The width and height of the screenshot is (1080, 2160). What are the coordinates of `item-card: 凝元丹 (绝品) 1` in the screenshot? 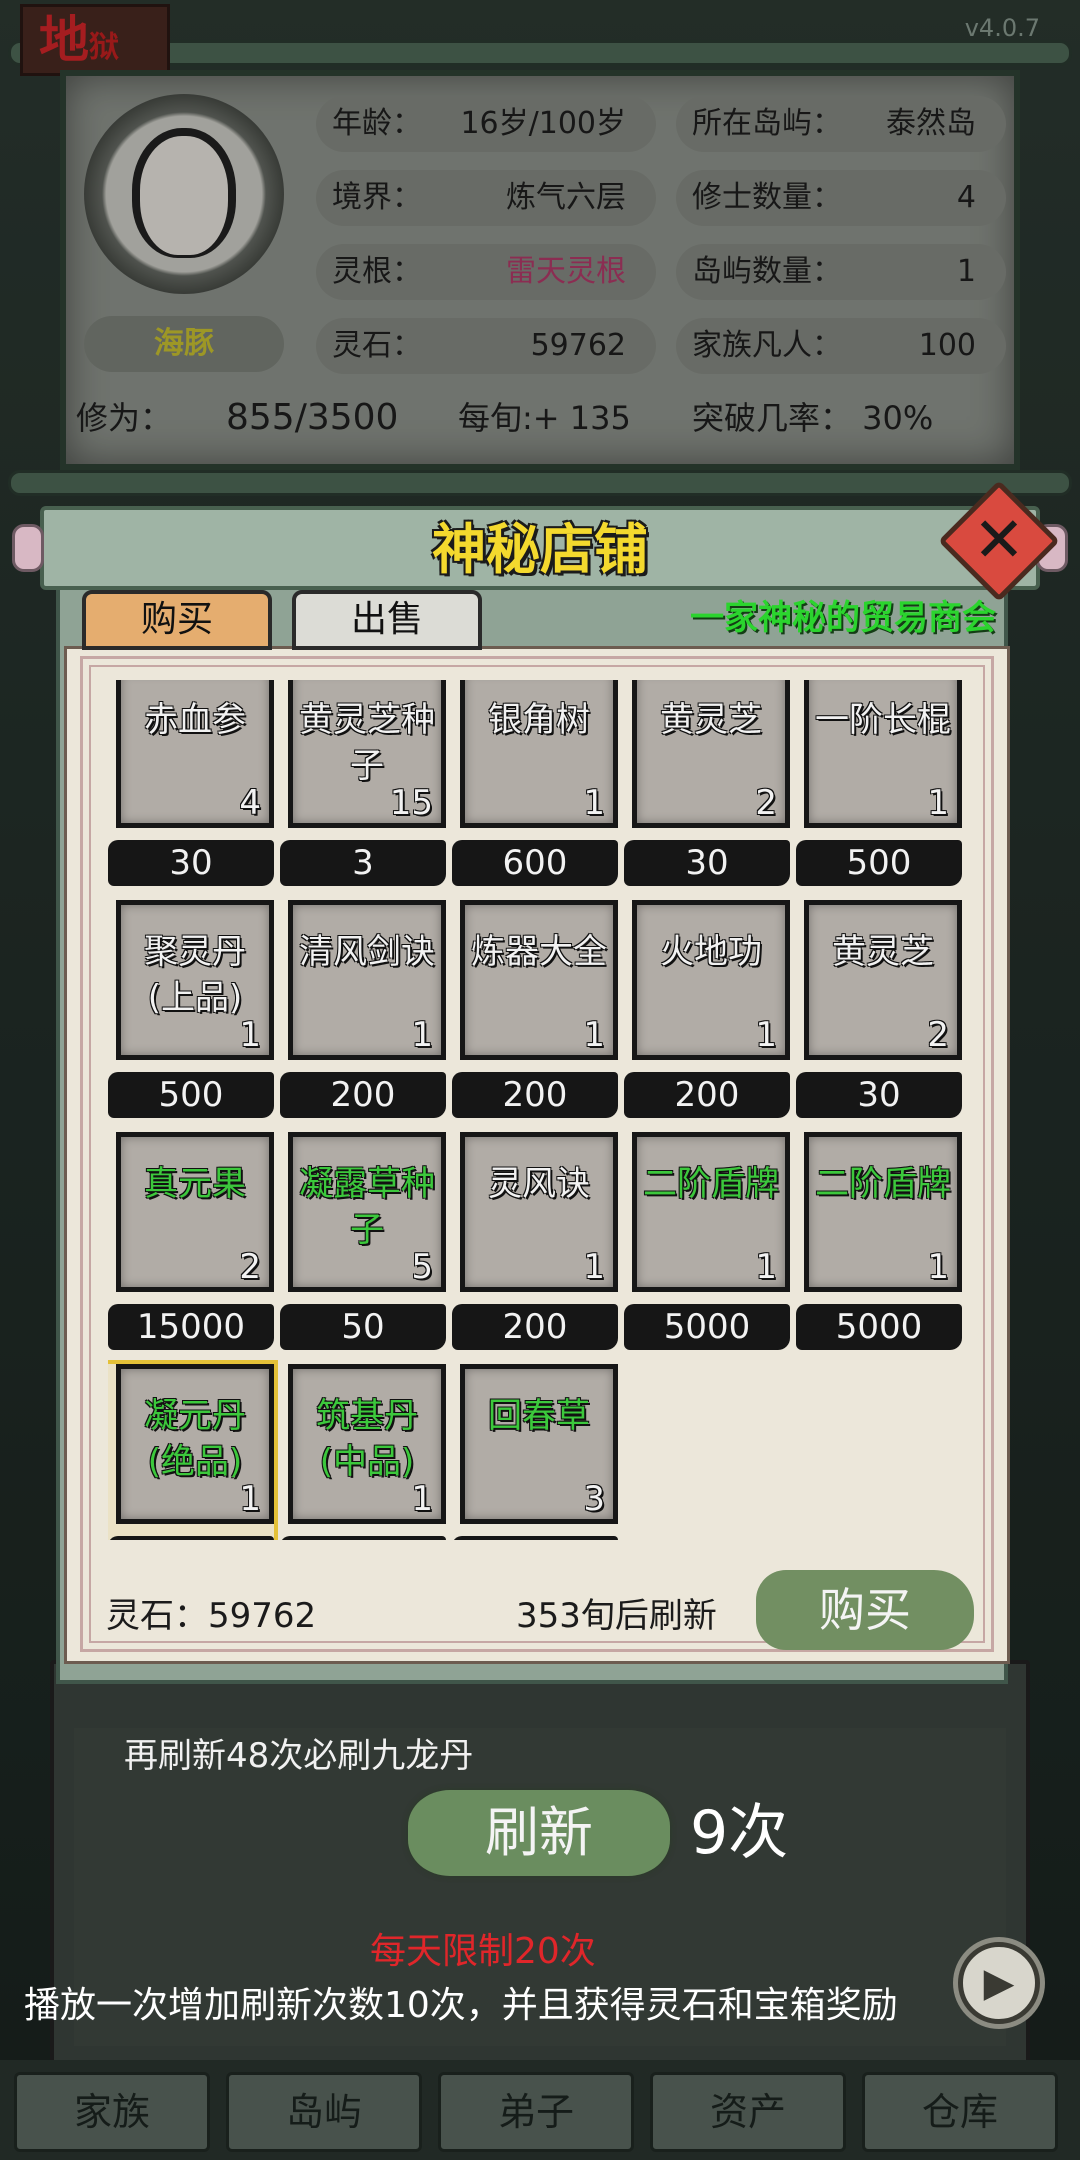 It's located at (195, 1444).